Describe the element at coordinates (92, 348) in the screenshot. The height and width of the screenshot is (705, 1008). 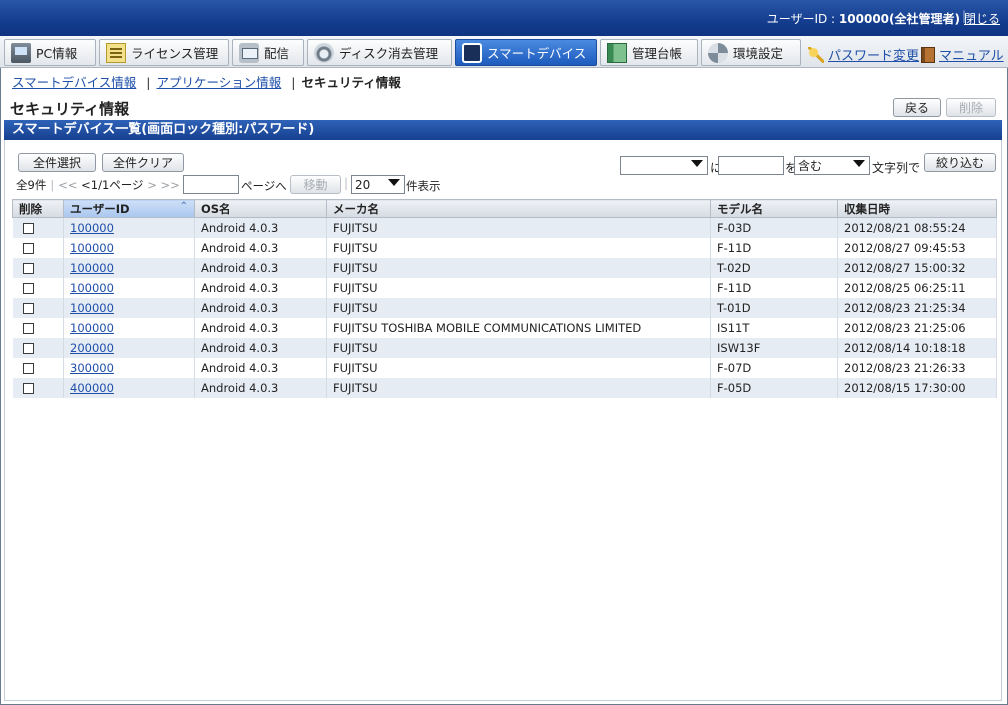
I see `user-id-link: 200000` at that location.